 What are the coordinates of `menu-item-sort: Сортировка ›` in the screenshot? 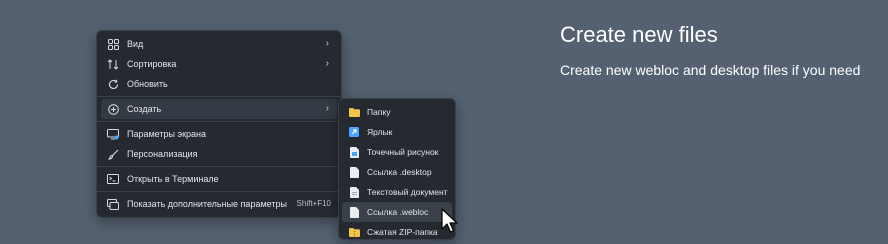 It's located at (219, 64).